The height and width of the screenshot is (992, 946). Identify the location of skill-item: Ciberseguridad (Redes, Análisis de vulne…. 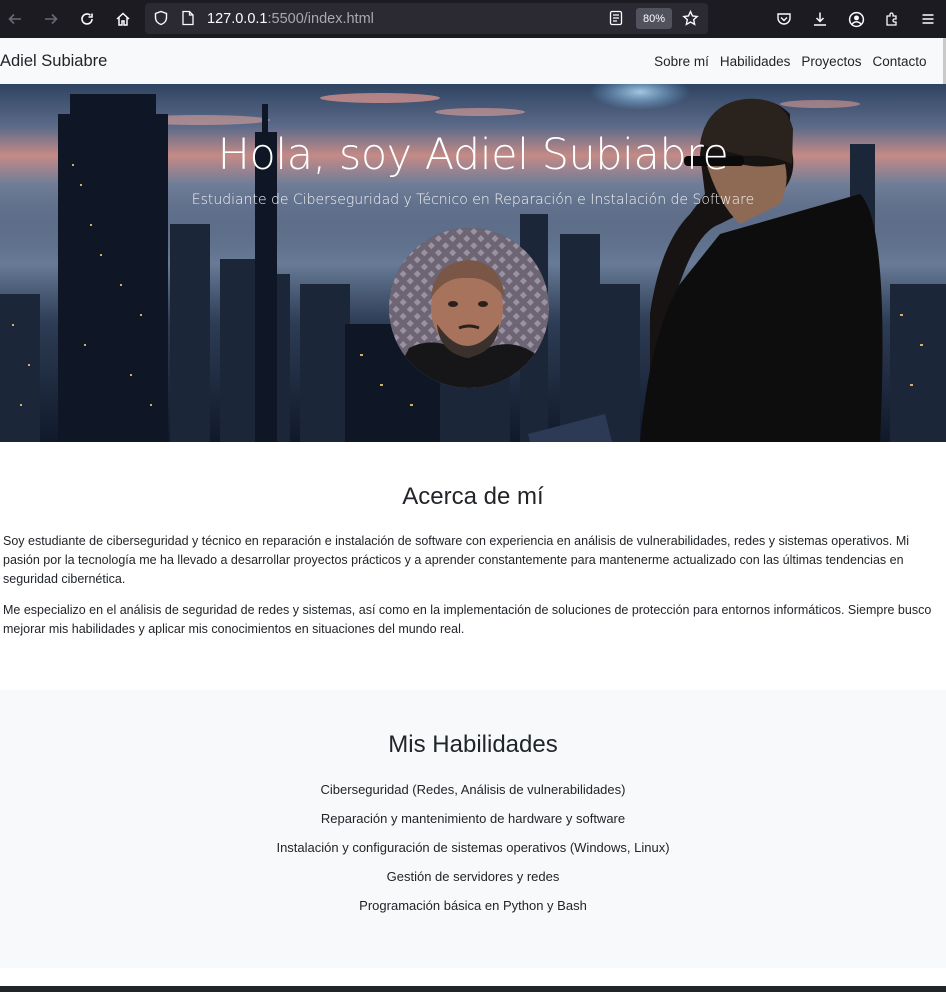
(473, 789).